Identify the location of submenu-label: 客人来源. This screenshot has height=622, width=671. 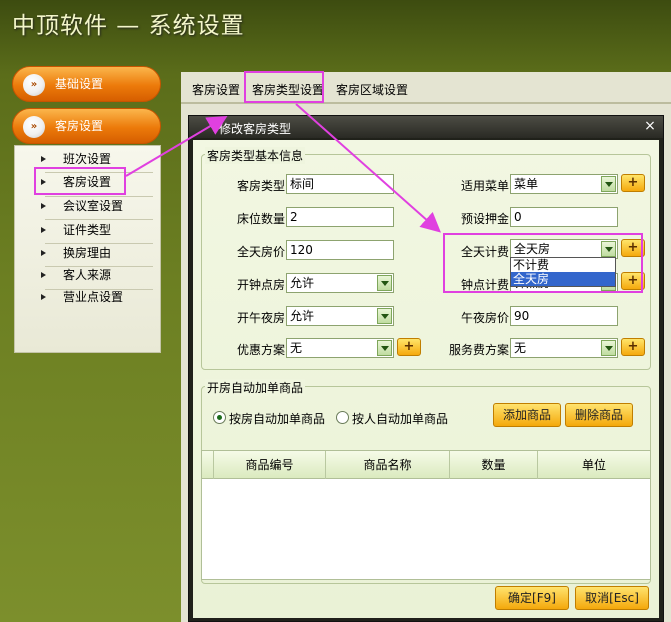
(87, 275).